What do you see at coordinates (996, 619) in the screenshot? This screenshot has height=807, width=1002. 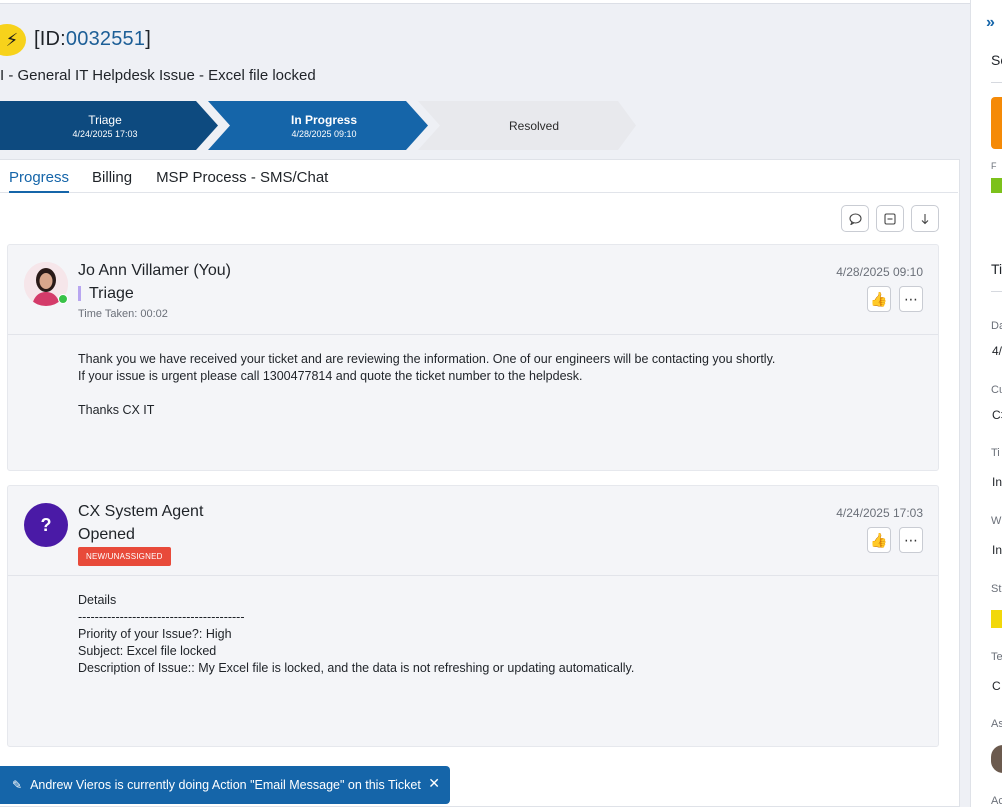 I see `status-color-block` at bounding box center [996, 619].